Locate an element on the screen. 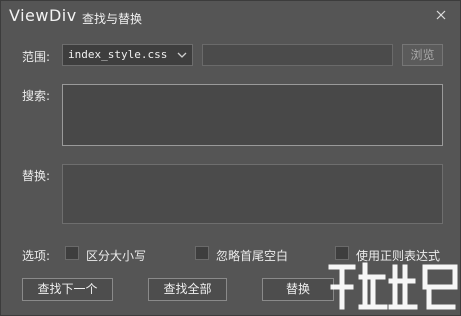  window-title: ViewDiv is located at coordinates (43, 15).